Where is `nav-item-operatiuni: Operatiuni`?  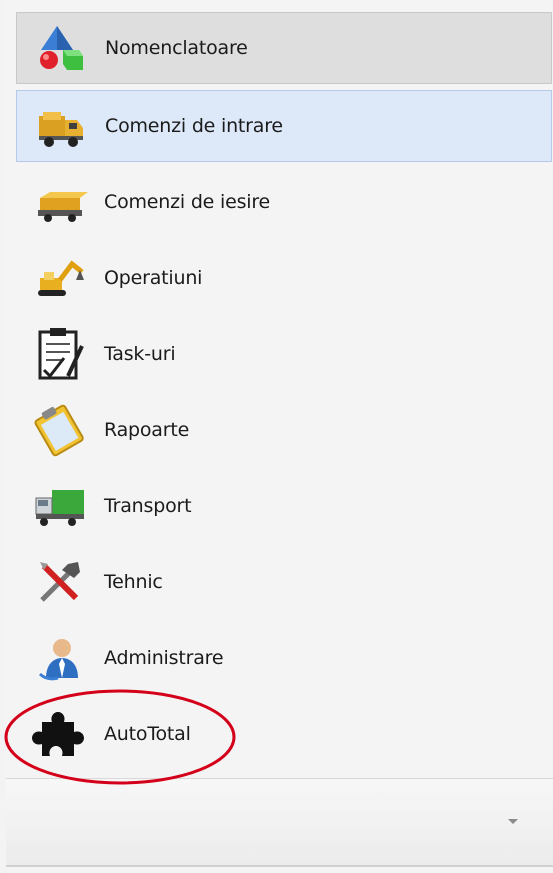
nav-item-operatiuni: Operatiuni is located at coordinates (284, 278).